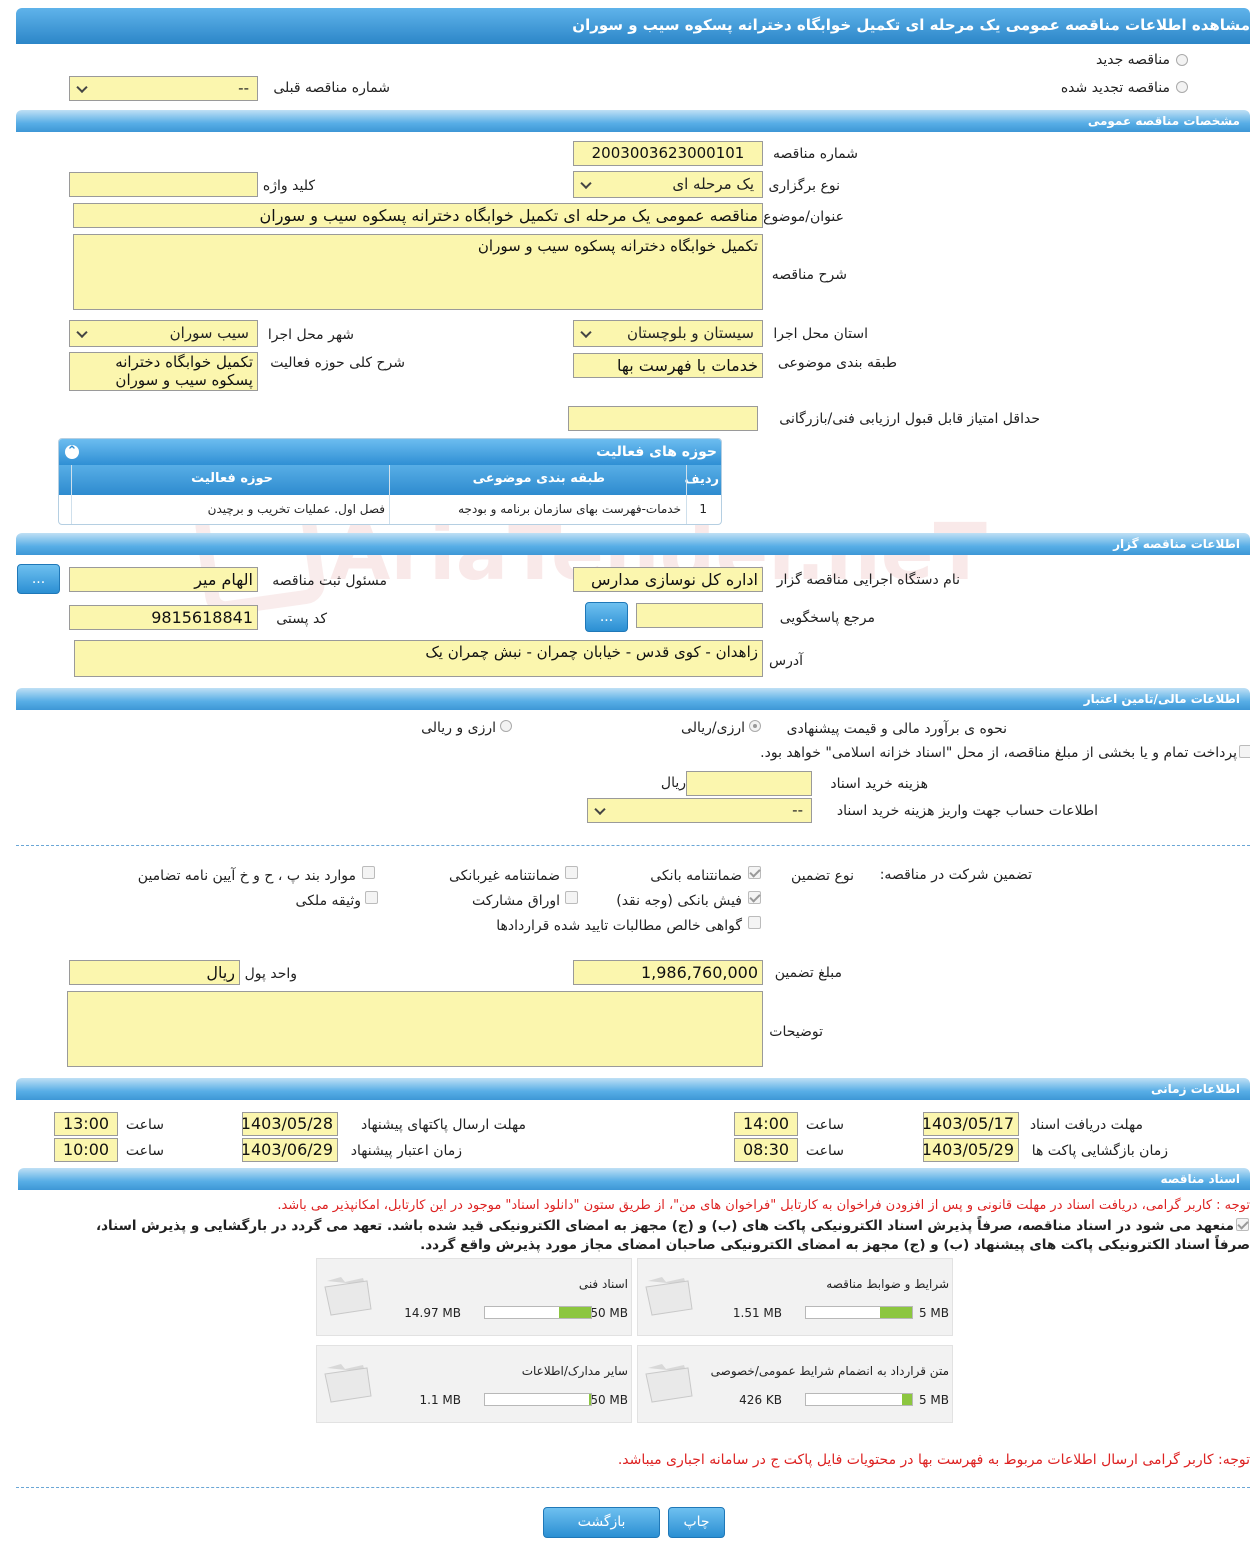 The width and height of the screenshot is (1250, 1545). I want to click on postal-field: 9815618841, so click(163, 617).